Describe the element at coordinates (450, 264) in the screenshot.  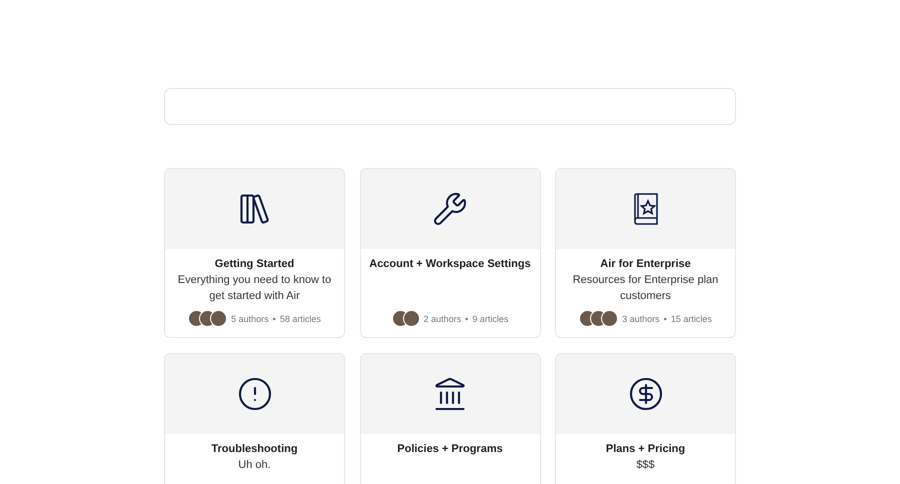
I see `category-title: Account + Workspace Settings` at that location.